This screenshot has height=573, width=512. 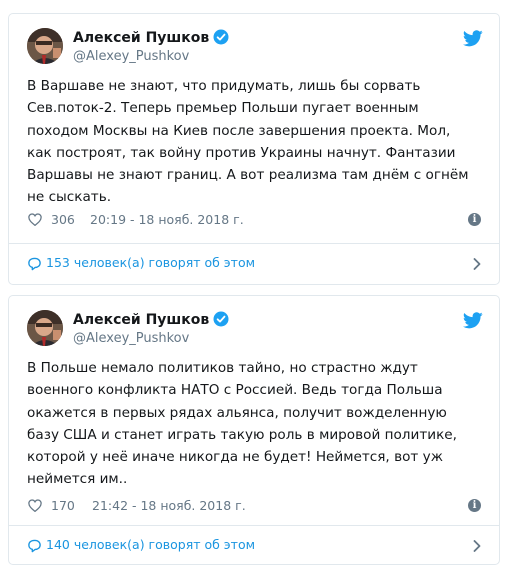 What do you see at coordinates (150, 262) in the screenshot?
I see `conversation-text: 153 человек(а) говорят об этом` at bounding box center [150, 262].